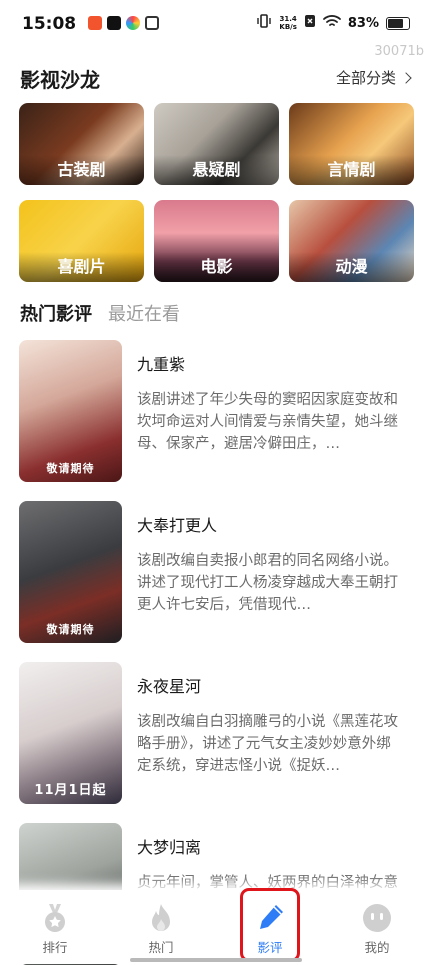 Image resolution: width=432 pixels, height=965 pixels. I want to click on net-speed: 31.4 KB/s, so click(287, 23).